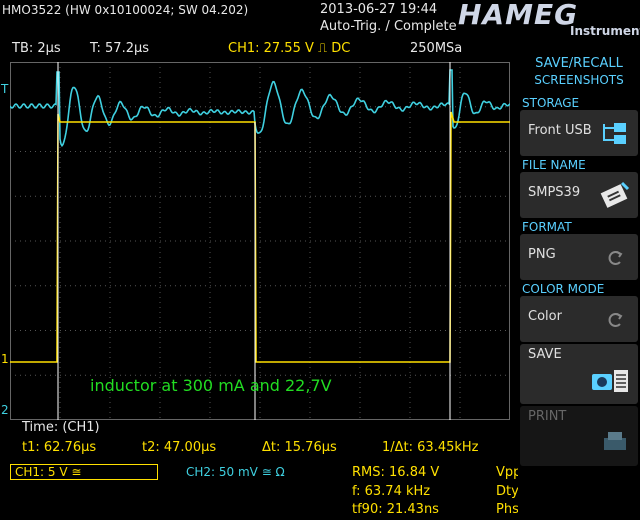 The height and width of the screenshot is (520, 640). I want to click on cursor-t1: t1: 62.76µs, so click(59, 447).